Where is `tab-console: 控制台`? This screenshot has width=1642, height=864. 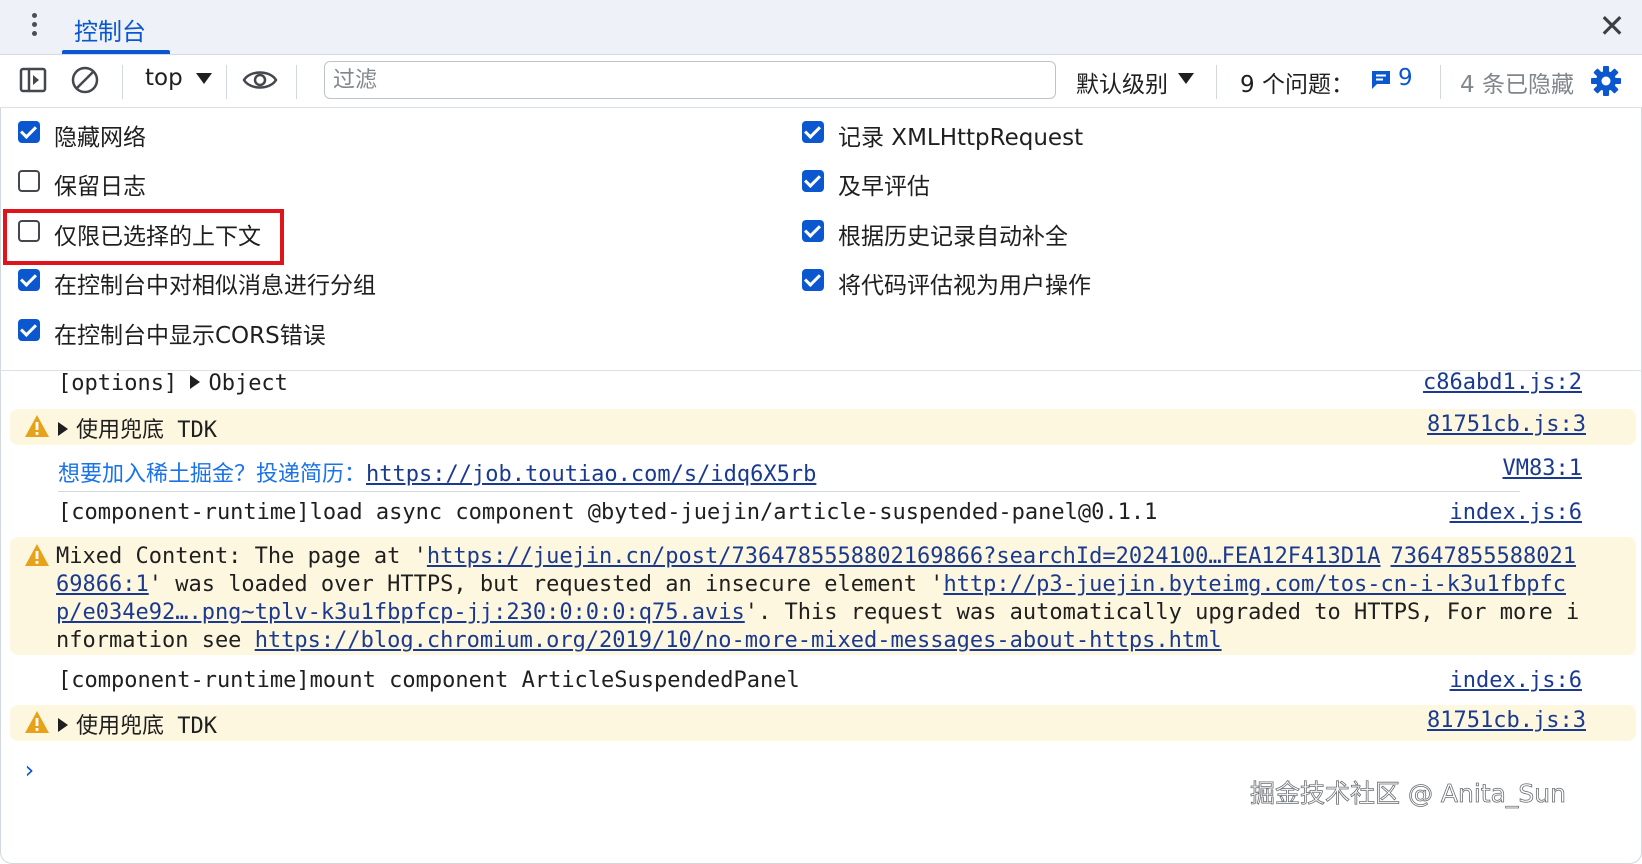
tab-console: 控制台 is located at coordinates (116, 27).